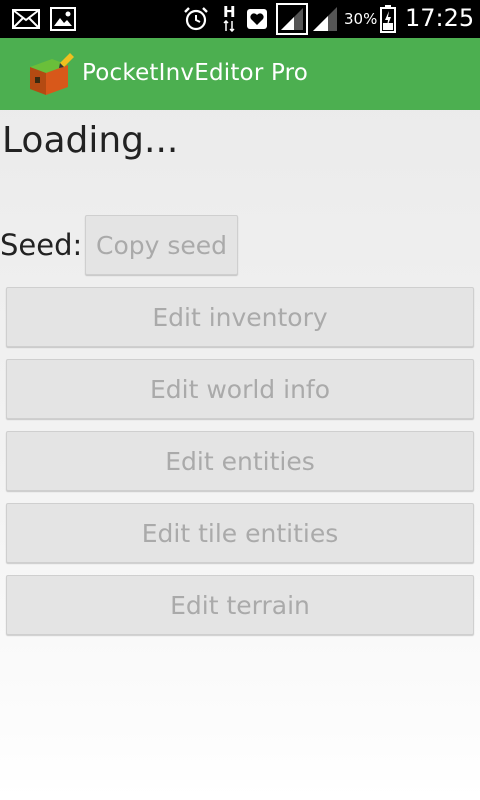  What do you see at coordinates (240, 533) in the screenshot?
I see `edit-tile-entities-button: Edit tile entities` at bounding box center [240, 533].